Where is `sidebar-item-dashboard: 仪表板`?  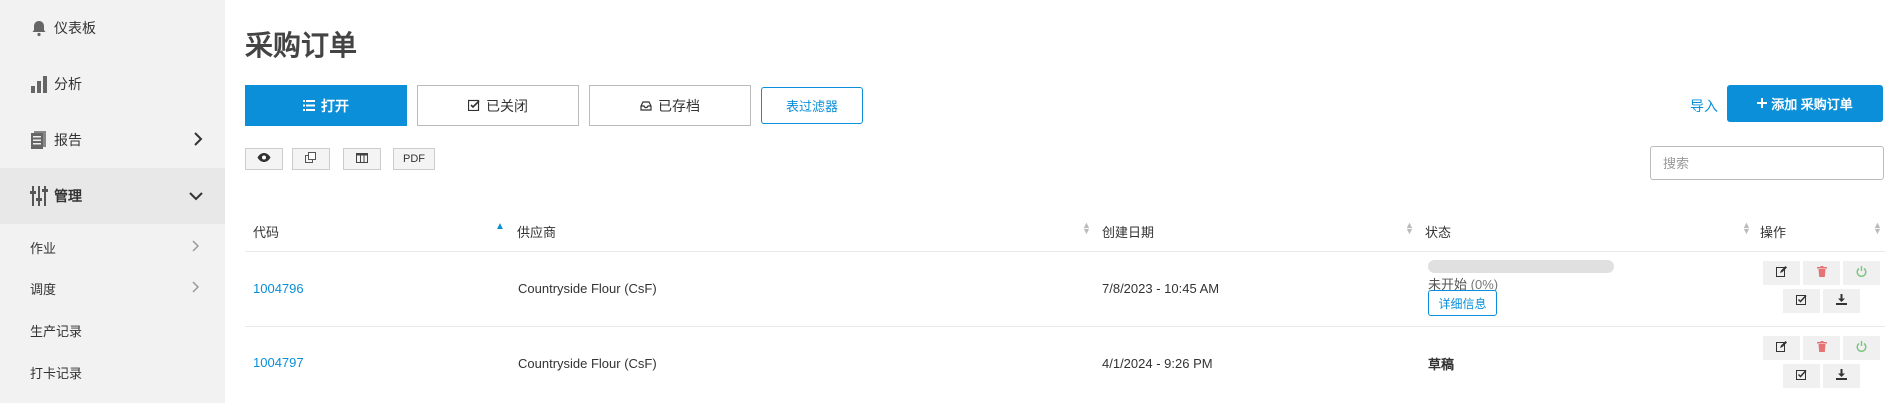 sidebar-item-dashboard: 仪表板 is located at coordinates (112, 28).